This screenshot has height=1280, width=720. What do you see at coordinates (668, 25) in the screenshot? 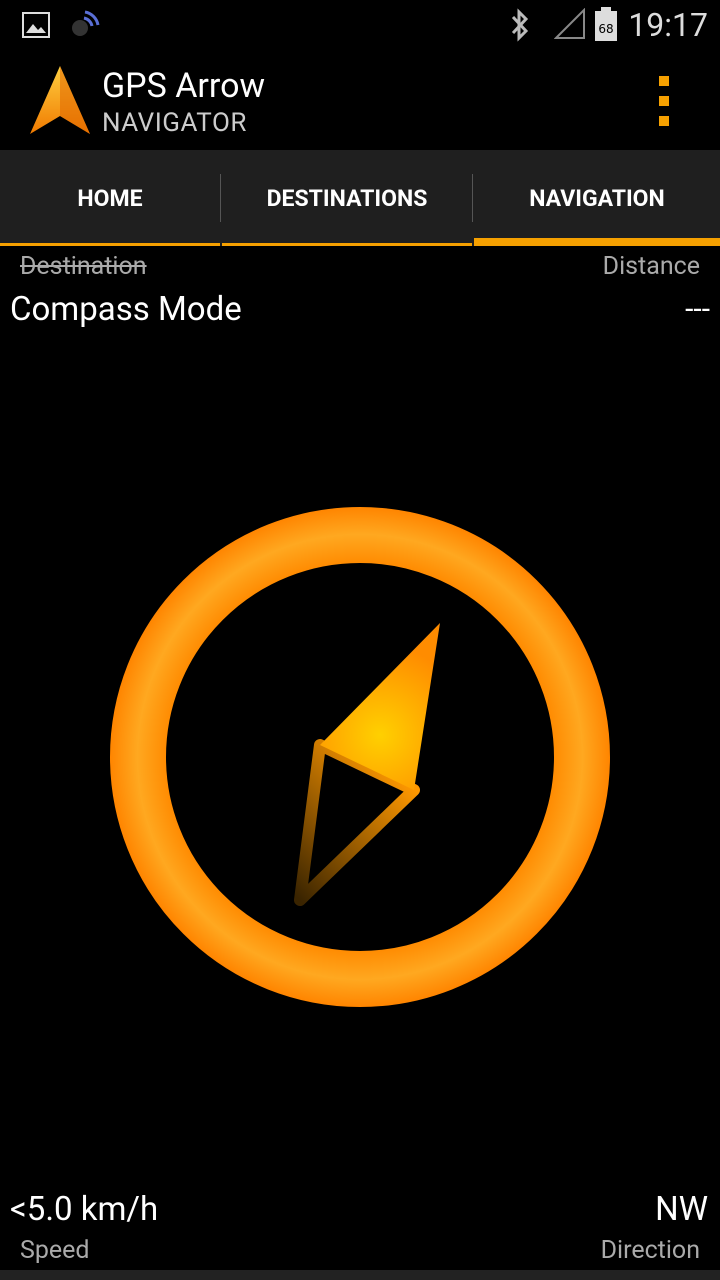
I see `status-time: 19:17` at bounding box center [668, 25].